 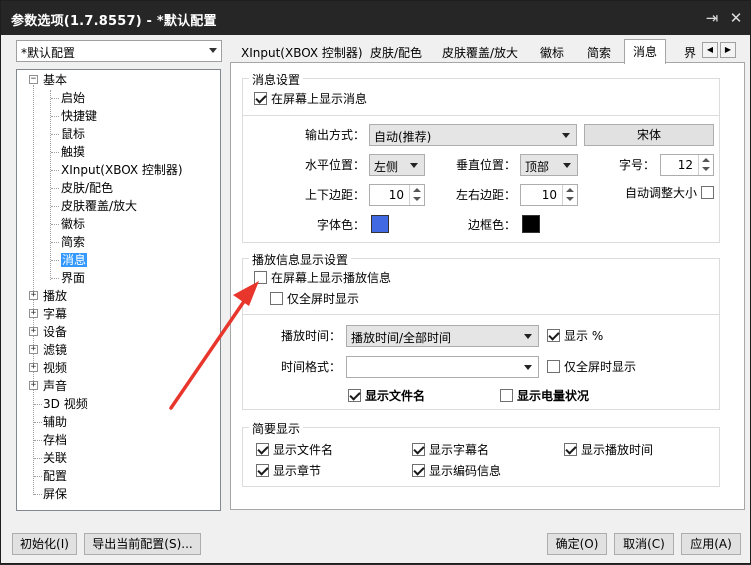 I want to click on tab-scroll-right-icon: ▶, so click(x=728, y=50).